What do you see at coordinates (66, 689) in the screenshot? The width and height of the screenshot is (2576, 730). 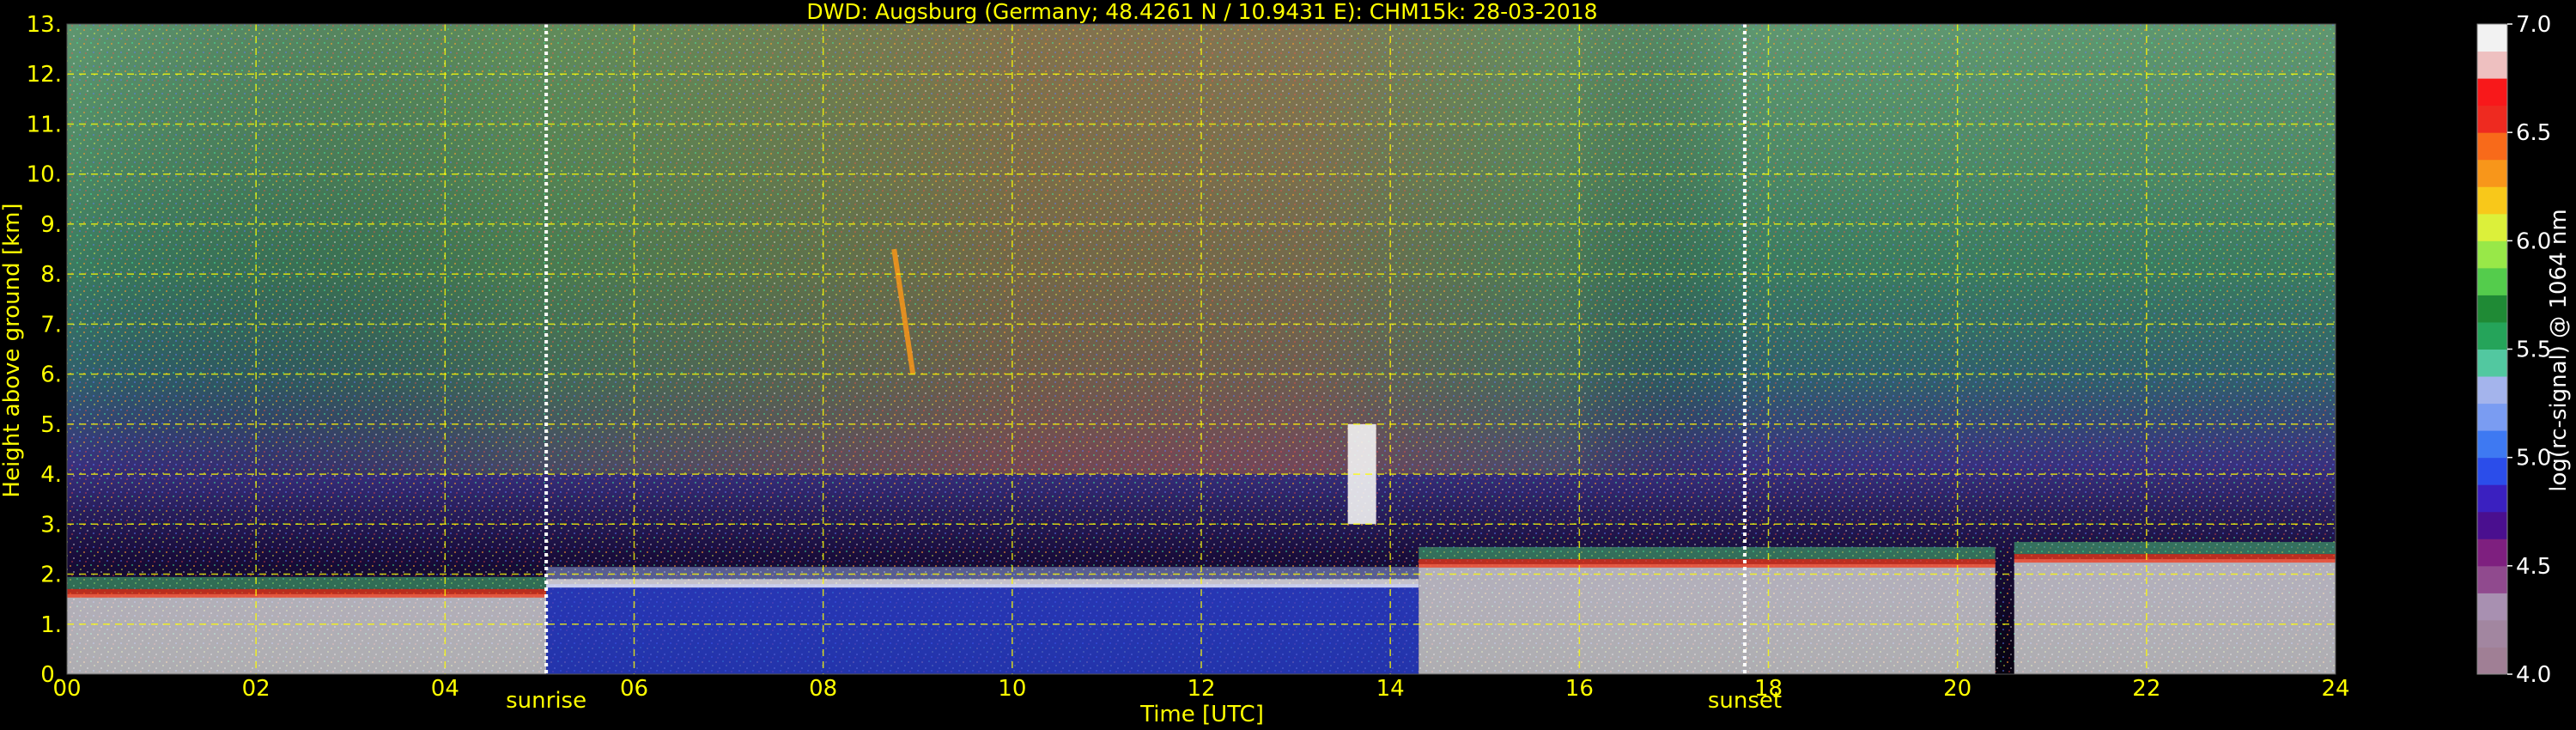 I see `x-tick-label: 00` at bounding box center [66, 689].